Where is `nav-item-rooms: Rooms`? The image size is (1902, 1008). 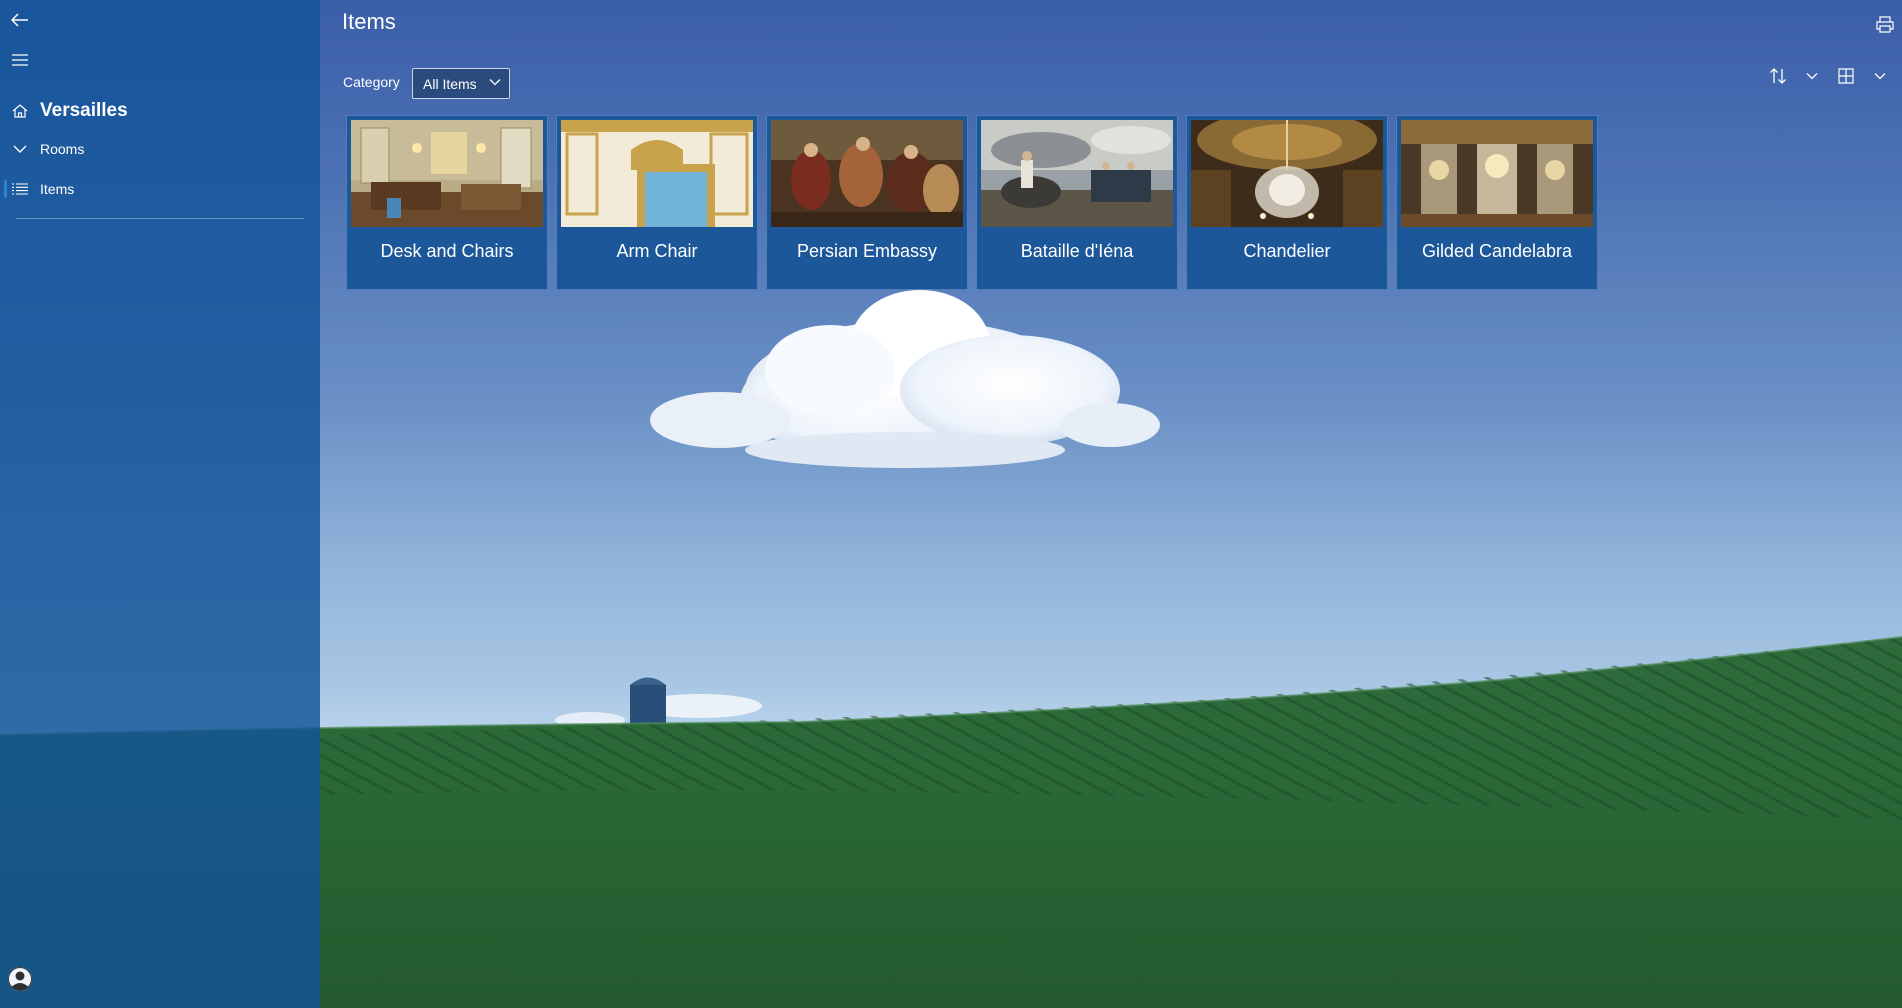
nav-item-rooms: Rooms is located at coordinates (160, 149).